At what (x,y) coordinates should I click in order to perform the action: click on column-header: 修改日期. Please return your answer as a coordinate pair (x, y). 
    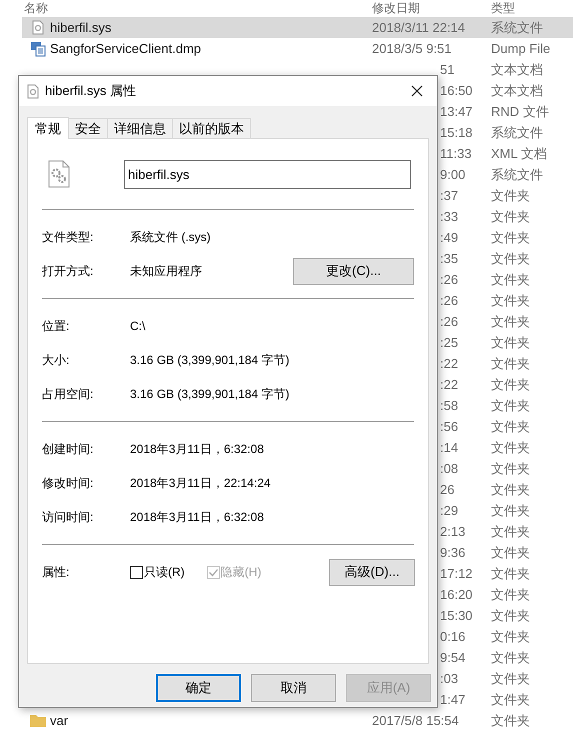
    Looking at the image, I should click on (396, 8).